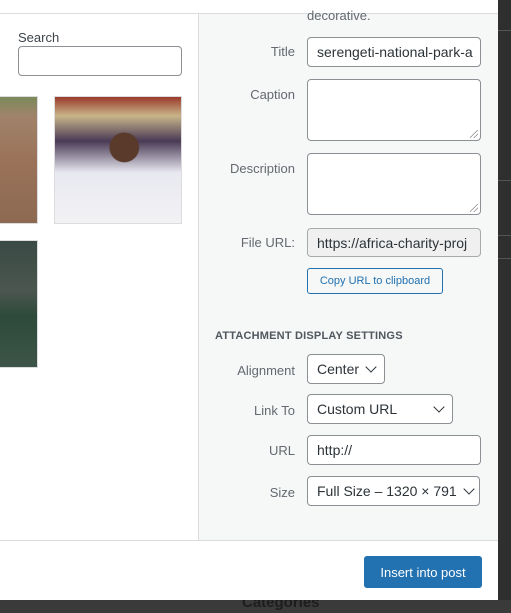 The height and width of the screenshot is (613, 511). I want to click on alignment-value: Center, so click(338, 369).